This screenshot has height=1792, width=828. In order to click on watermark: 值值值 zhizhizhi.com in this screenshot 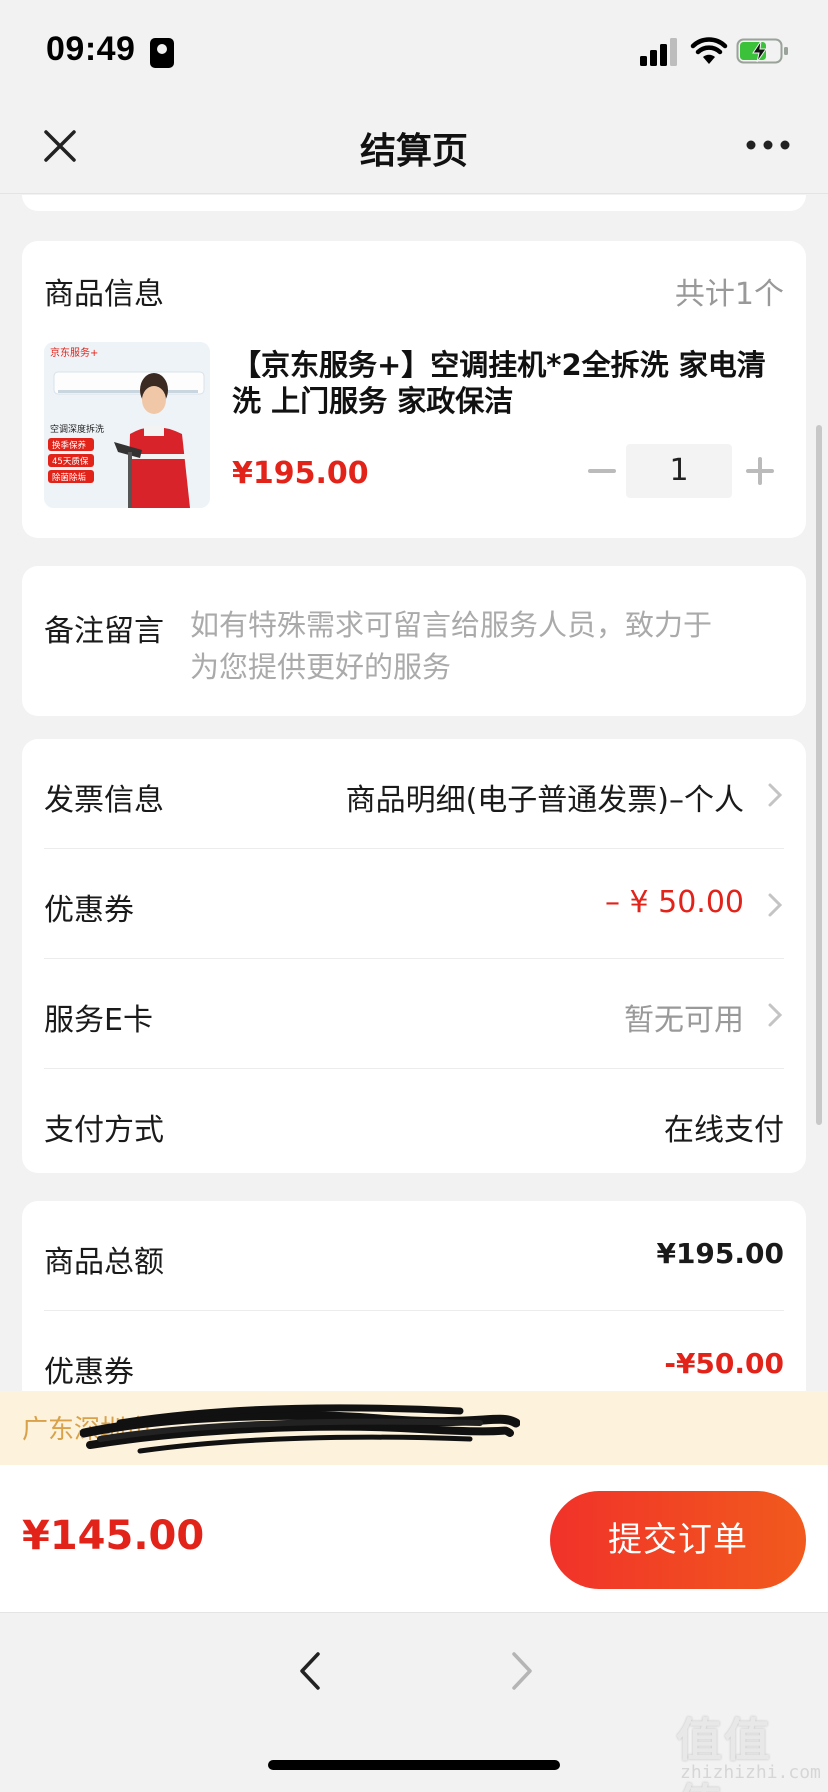, I will do `click(748, 1748)`.